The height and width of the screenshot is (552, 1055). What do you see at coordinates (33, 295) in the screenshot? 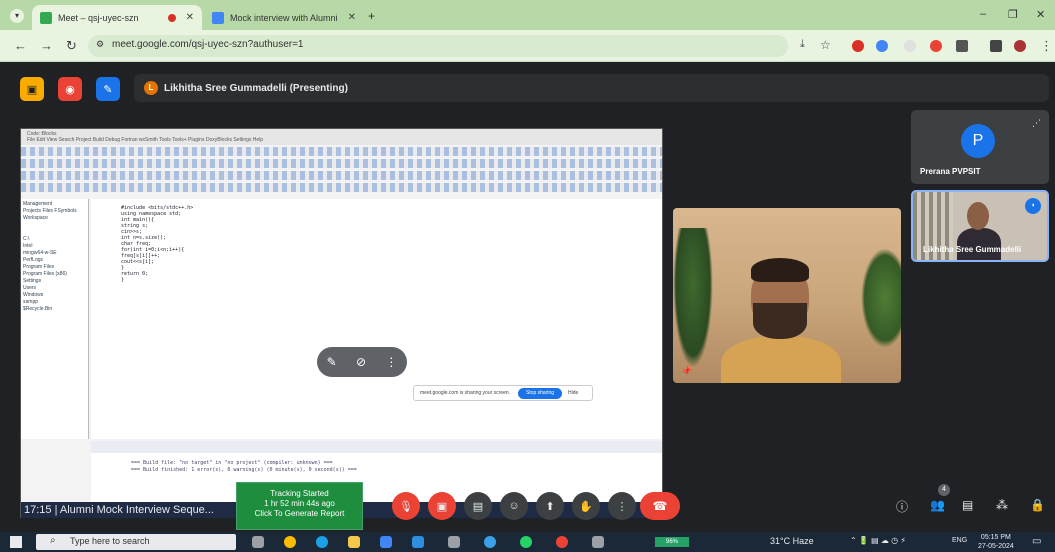
I see `panel-line: Windows` at bounding box center [33, 295].